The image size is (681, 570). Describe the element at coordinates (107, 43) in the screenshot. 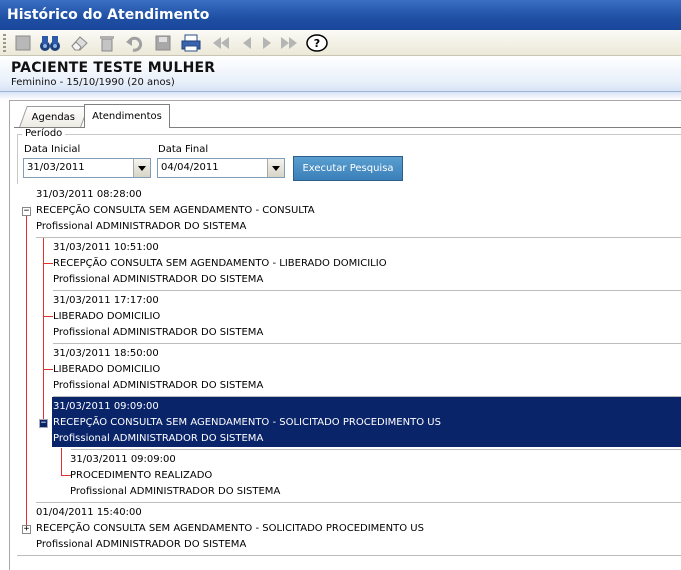

I see `trash-icon` at that location.